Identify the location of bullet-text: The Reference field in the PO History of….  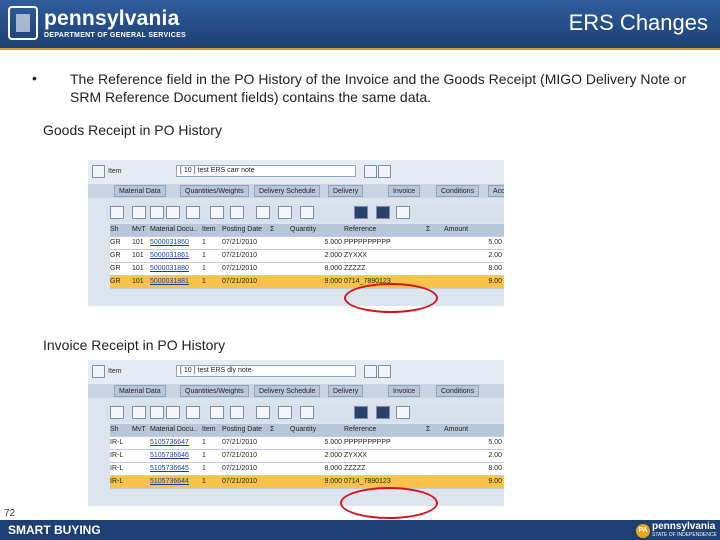
(378, 88).